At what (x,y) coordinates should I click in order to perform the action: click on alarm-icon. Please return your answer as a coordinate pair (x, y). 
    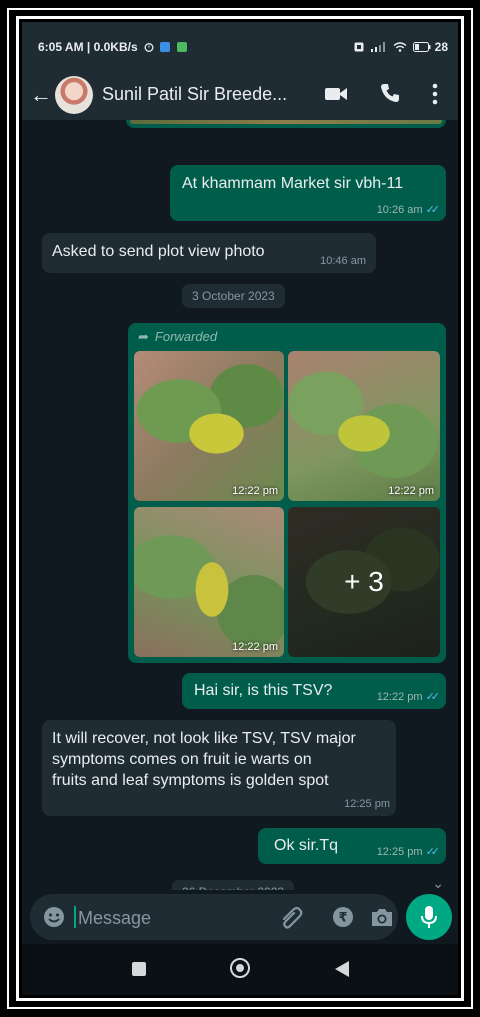
    Looking at the image, I should click on (149, 47).